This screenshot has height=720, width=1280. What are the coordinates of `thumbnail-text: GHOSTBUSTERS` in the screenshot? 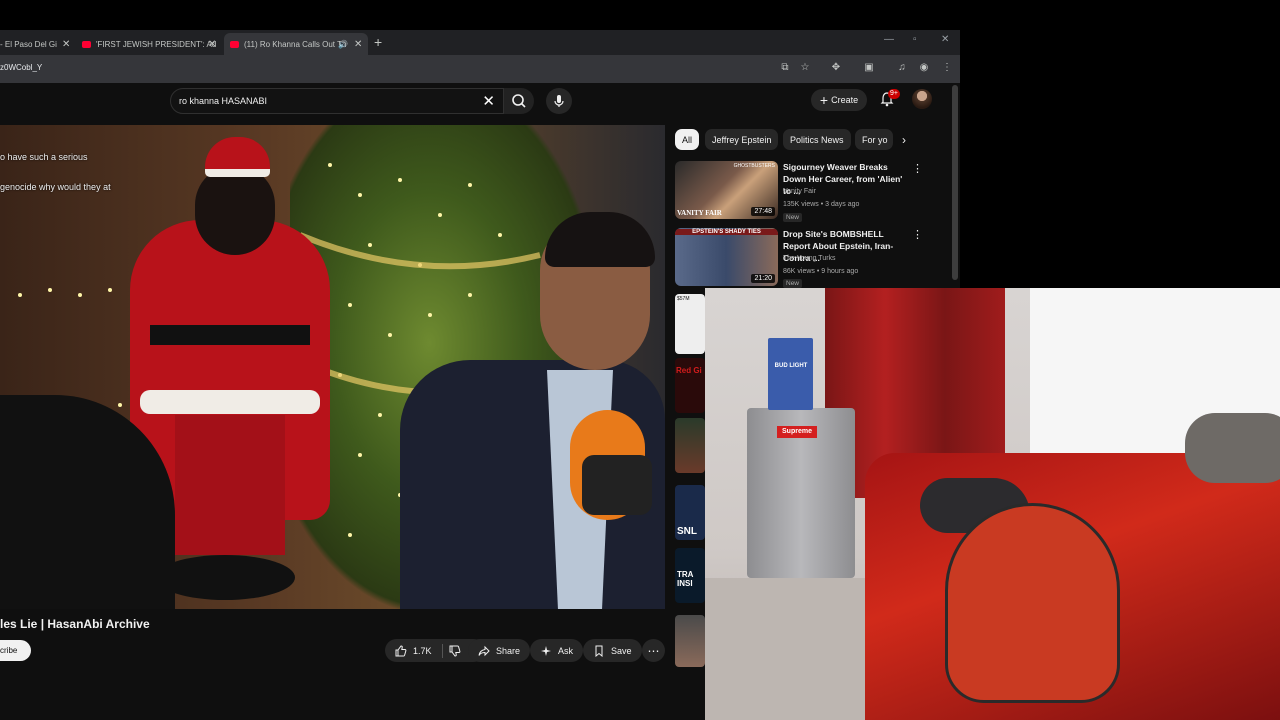 It's located at (754, 166).